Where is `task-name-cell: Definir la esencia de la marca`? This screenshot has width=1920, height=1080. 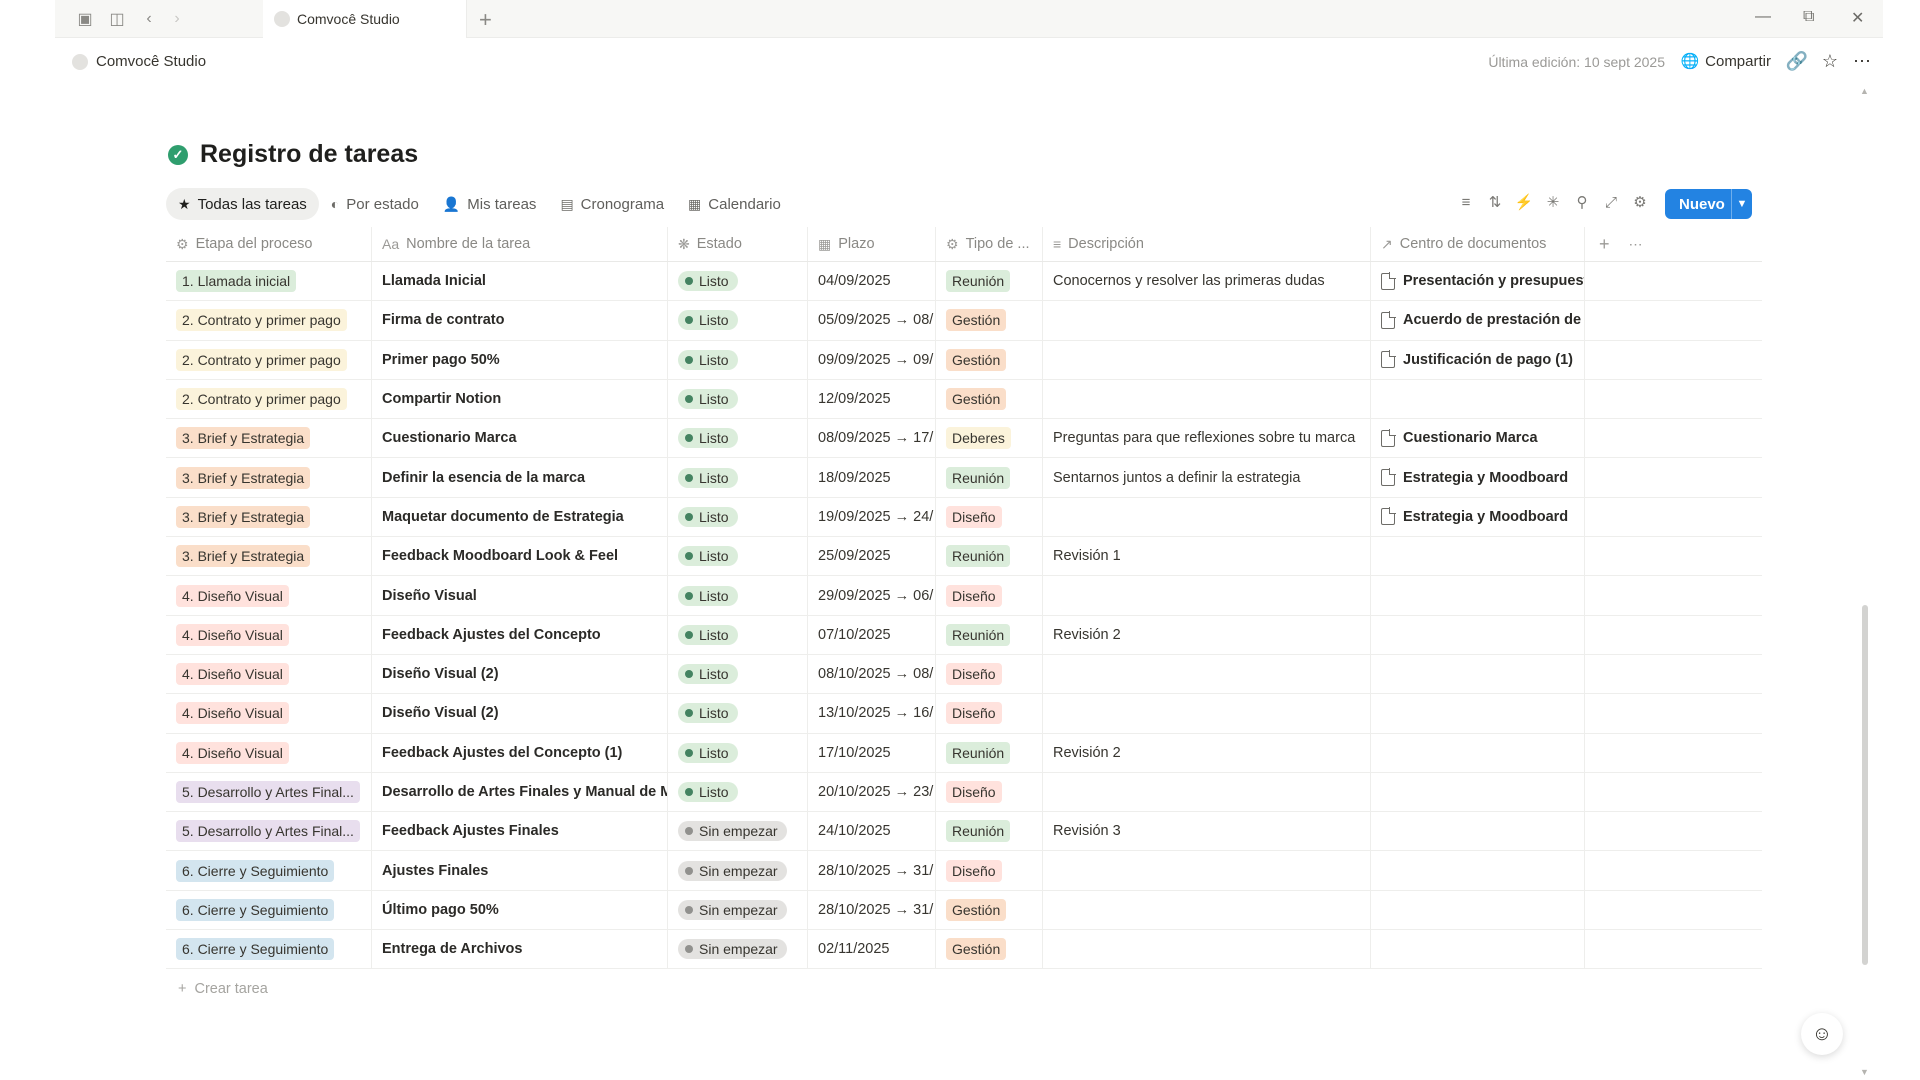 task-name-cell: Definir la esencia de la marca is located at coordinates (520, 477).